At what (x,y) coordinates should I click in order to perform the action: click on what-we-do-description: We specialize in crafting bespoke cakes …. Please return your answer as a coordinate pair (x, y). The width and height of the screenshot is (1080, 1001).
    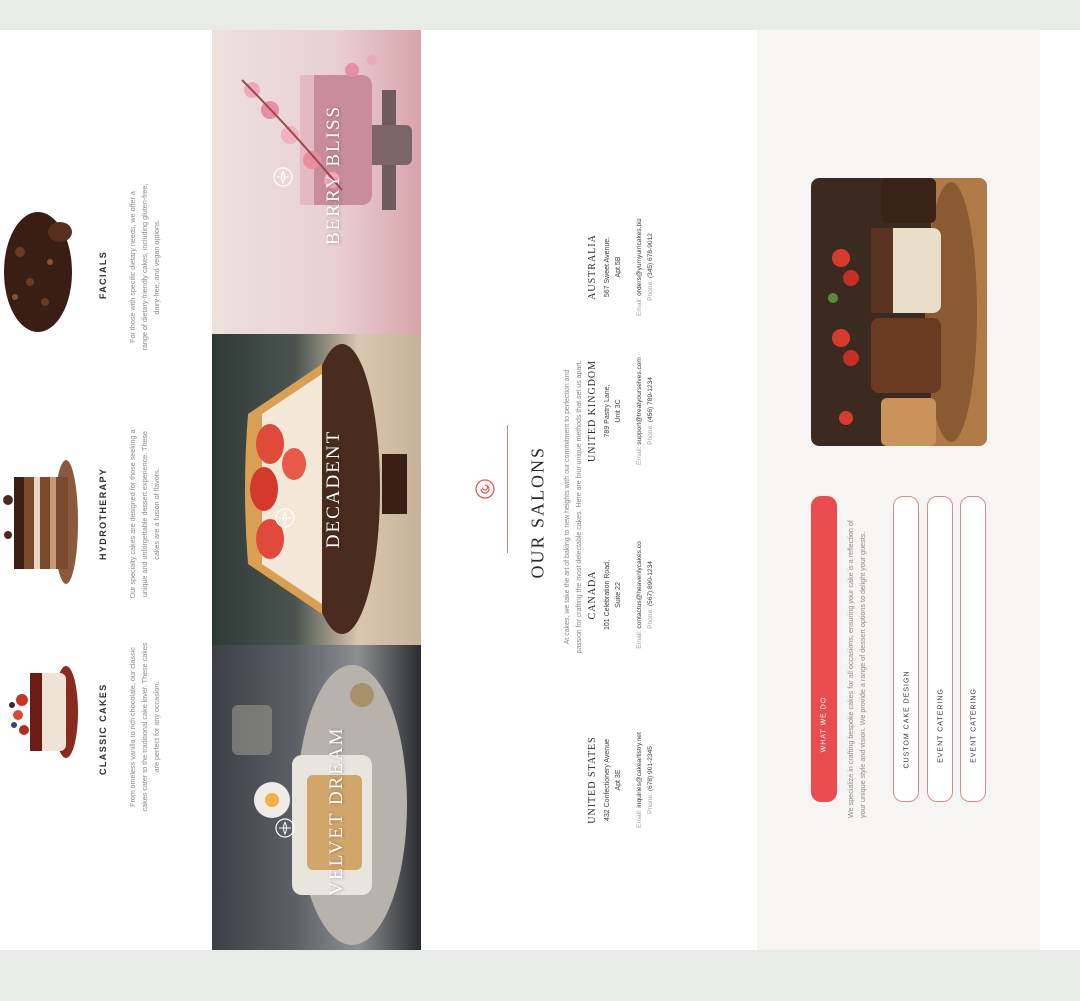
    Looking at the image, I should click on (856, 669).